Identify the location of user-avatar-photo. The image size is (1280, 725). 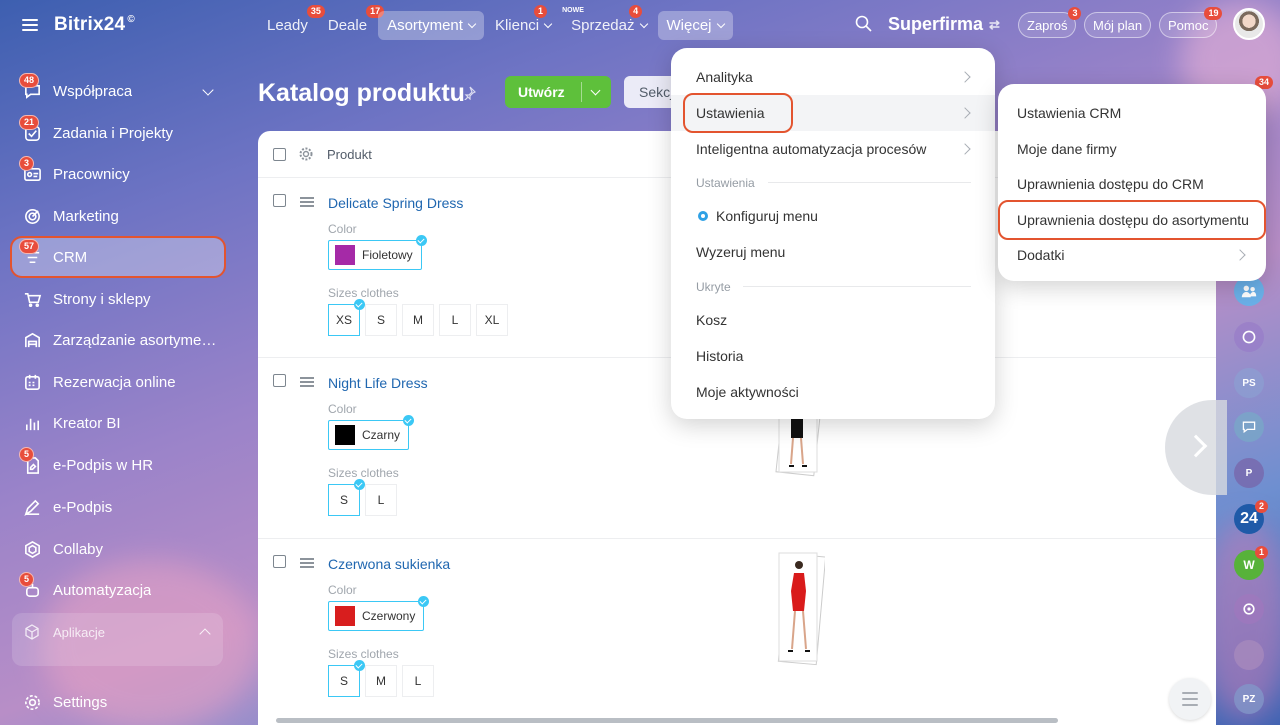
(1249, 655).